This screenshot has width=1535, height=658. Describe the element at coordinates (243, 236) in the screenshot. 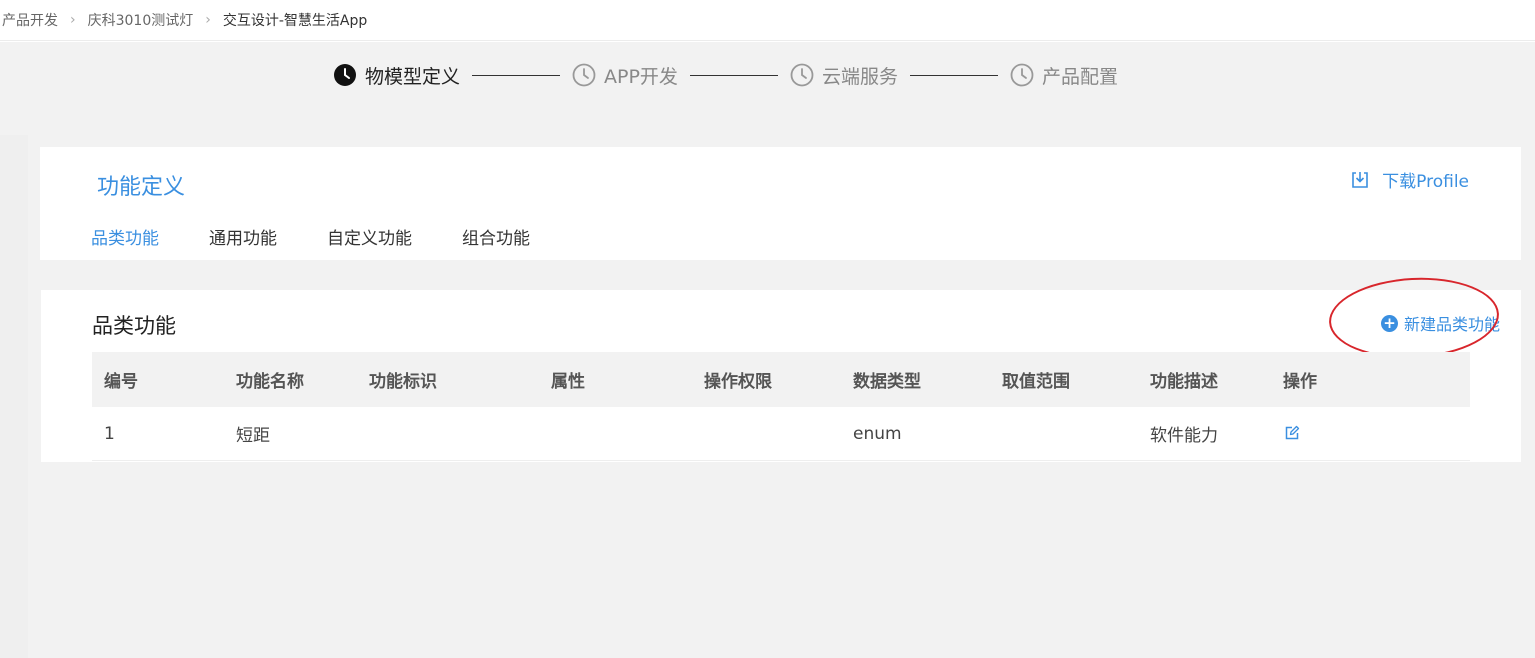

I see `tab-common-functions: 通用功能` at that location.